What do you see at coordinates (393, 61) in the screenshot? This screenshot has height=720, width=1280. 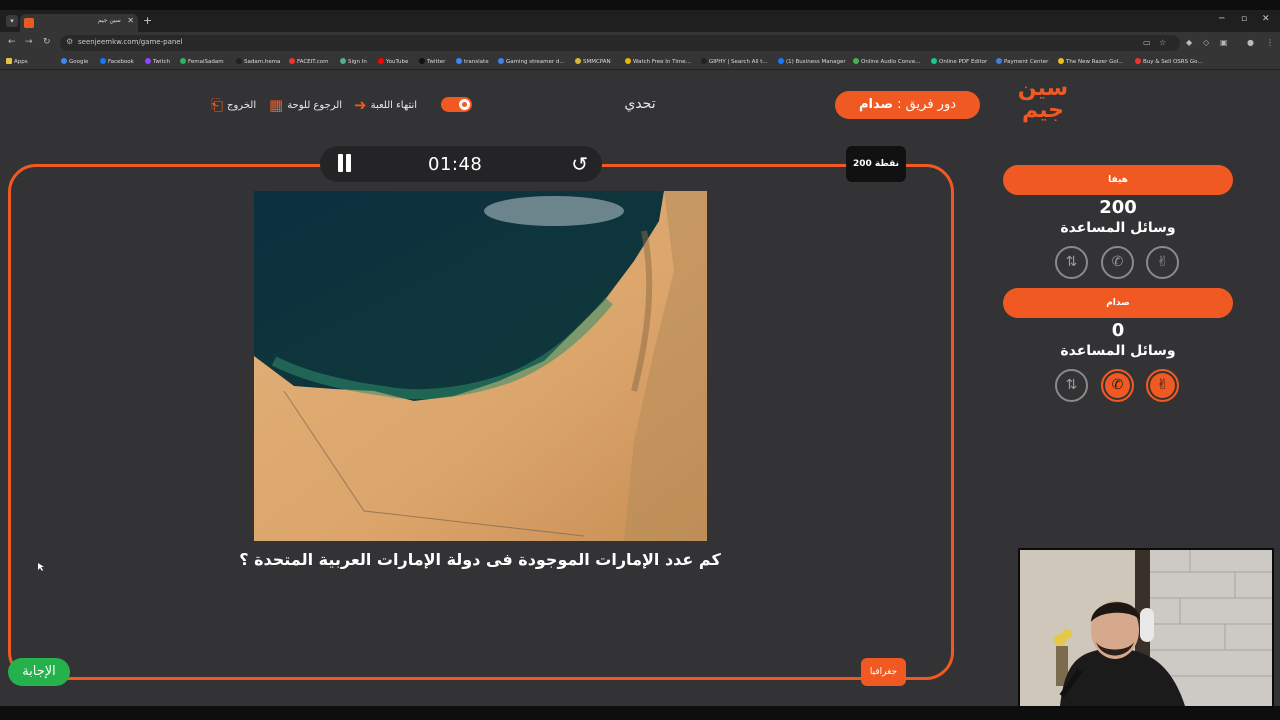 I see `bookmark-item: YouTube` at bounding box center [393, 61].